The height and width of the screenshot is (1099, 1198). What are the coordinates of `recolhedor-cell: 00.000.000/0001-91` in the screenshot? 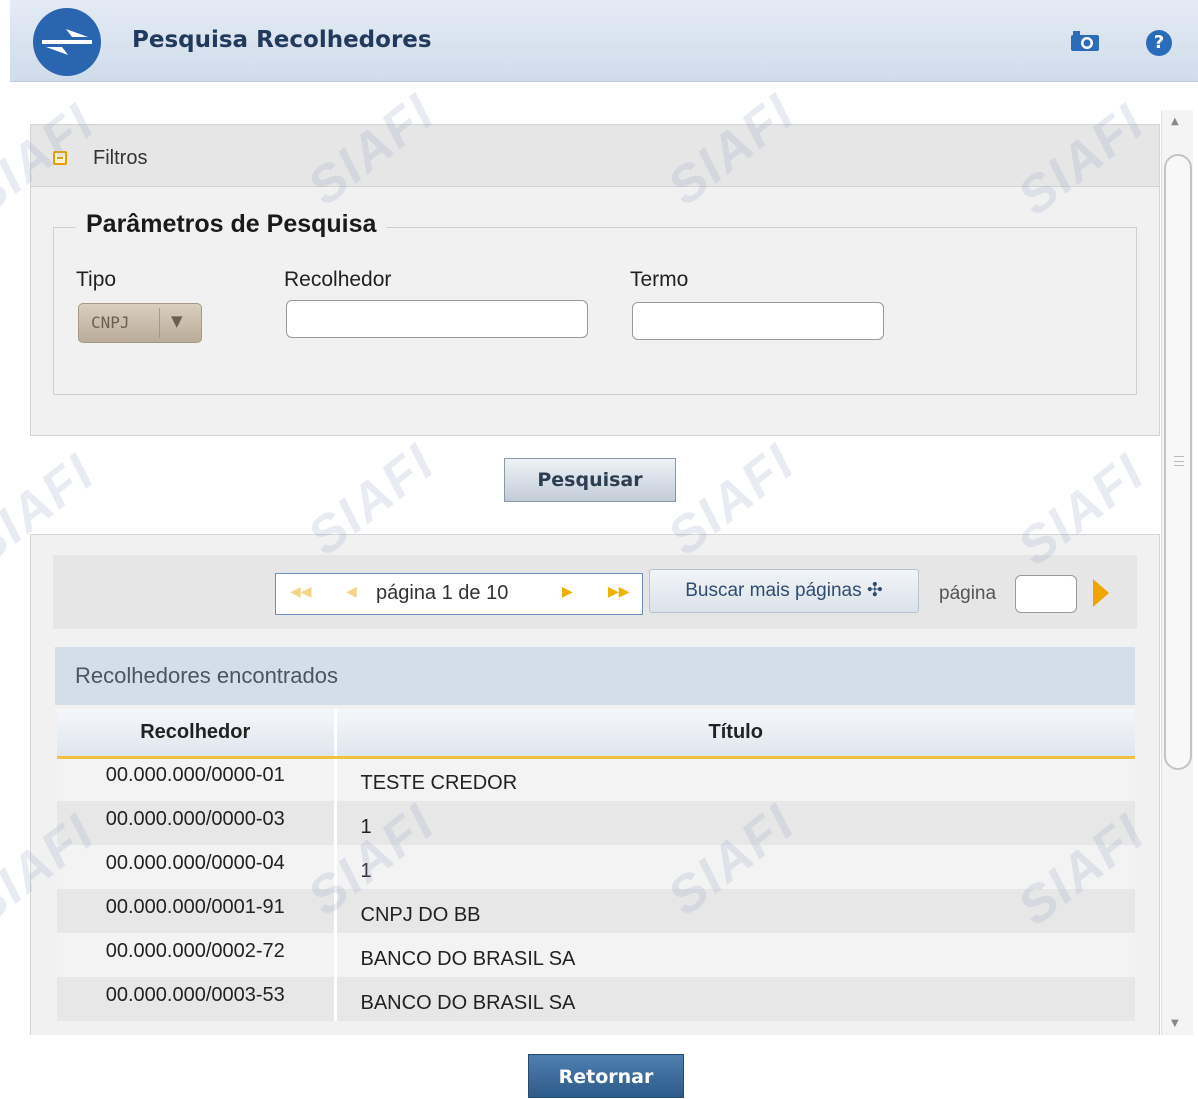 It's located at (197, 911).